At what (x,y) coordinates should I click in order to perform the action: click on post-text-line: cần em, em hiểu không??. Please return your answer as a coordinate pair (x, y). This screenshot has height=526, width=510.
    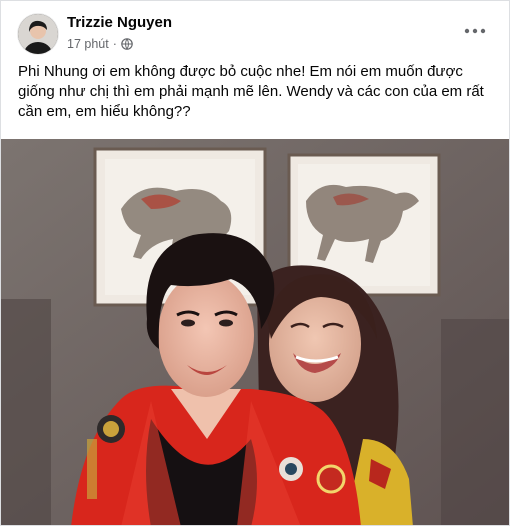
    Looking at the image, I should click on (104, 111).